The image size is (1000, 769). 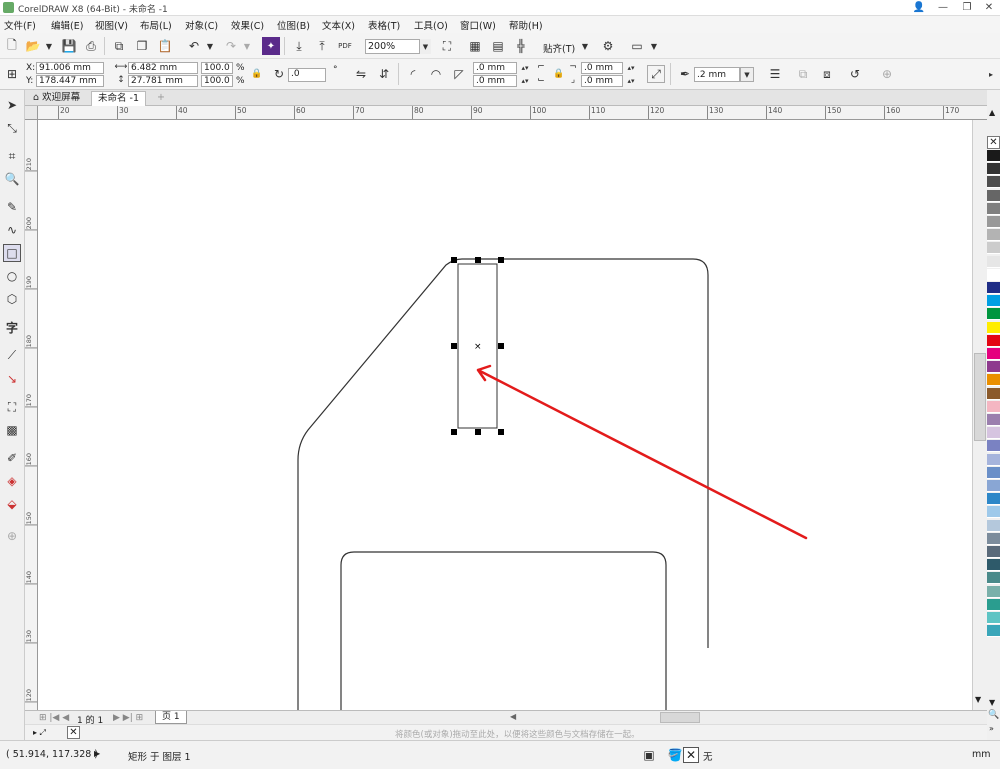 I want to click on bring-to-front-icon: ⧉, so click(x=803, y=74).